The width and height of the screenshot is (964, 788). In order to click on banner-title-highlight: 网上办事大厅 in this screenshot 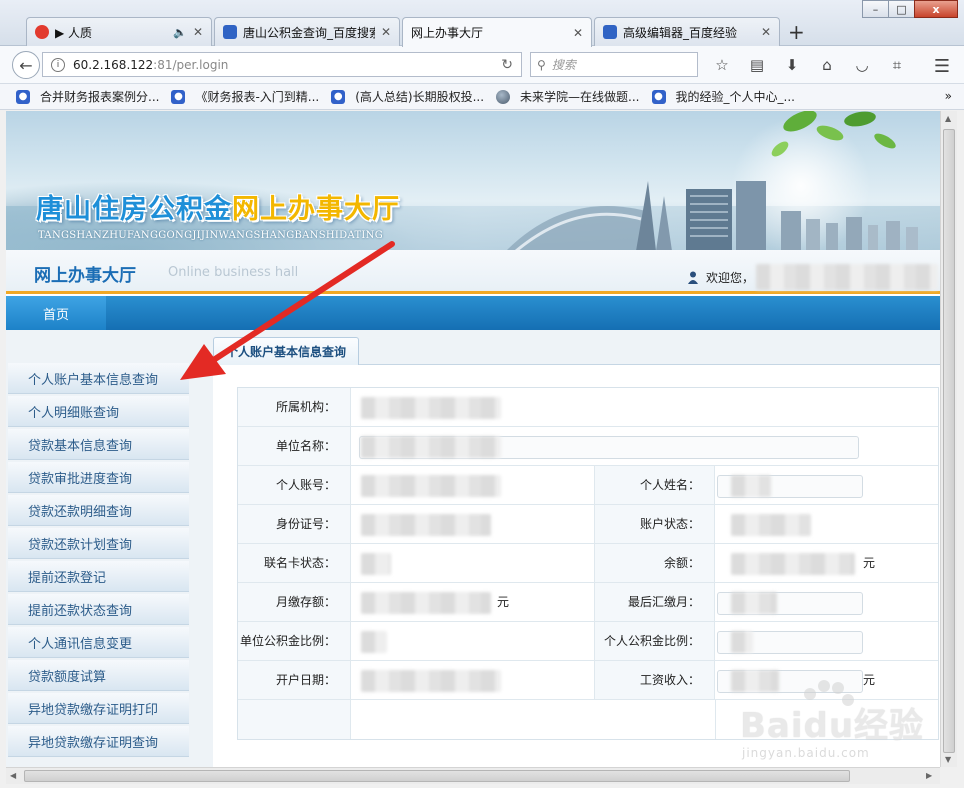, I will do `click(316, 209)`.